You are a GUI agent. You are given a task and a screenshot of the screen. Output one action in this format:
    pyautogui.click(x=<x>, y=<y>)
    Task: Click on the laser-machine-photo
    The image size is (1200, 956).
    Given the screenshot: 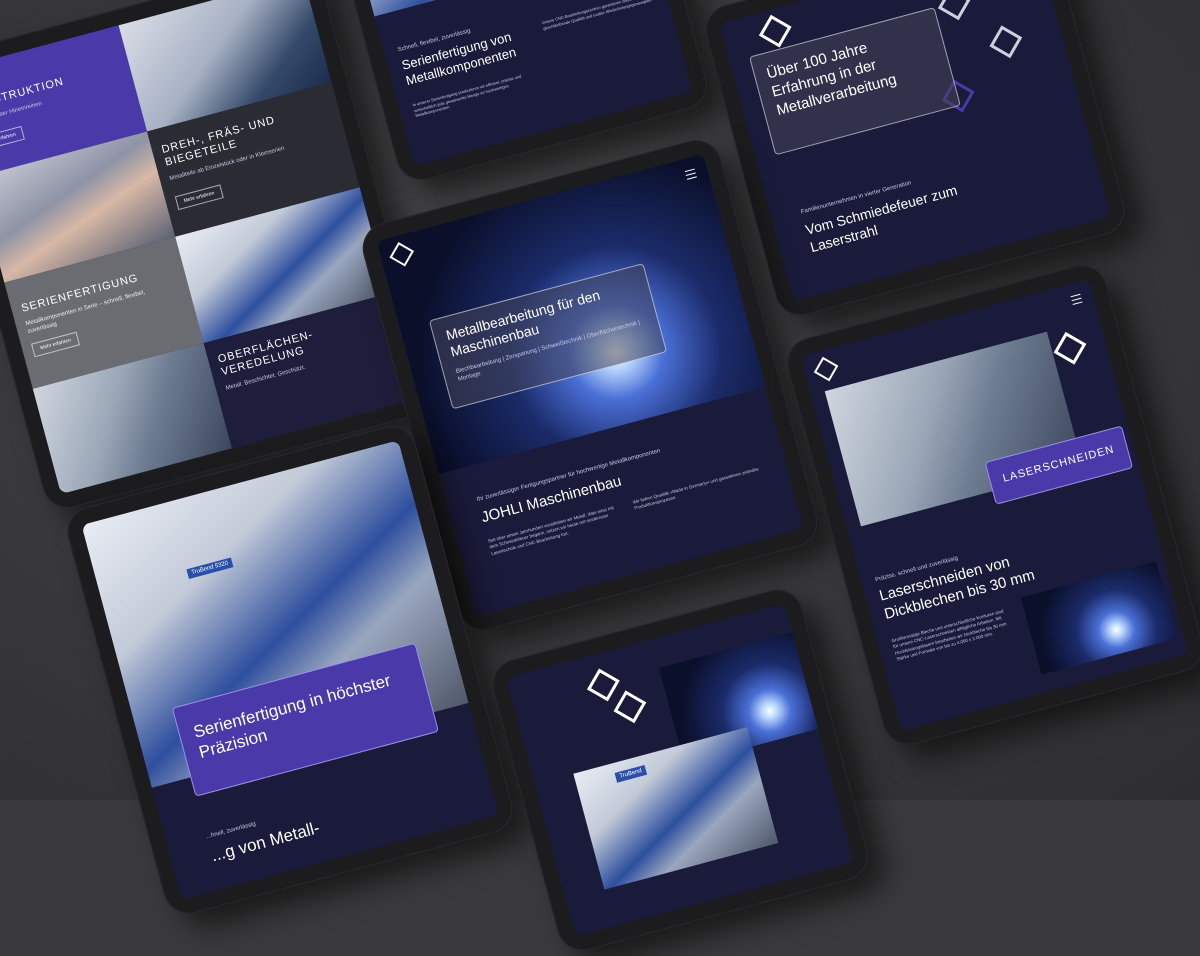 What is the action you would take?
    pyautogui.click(x=954, y=429)
    